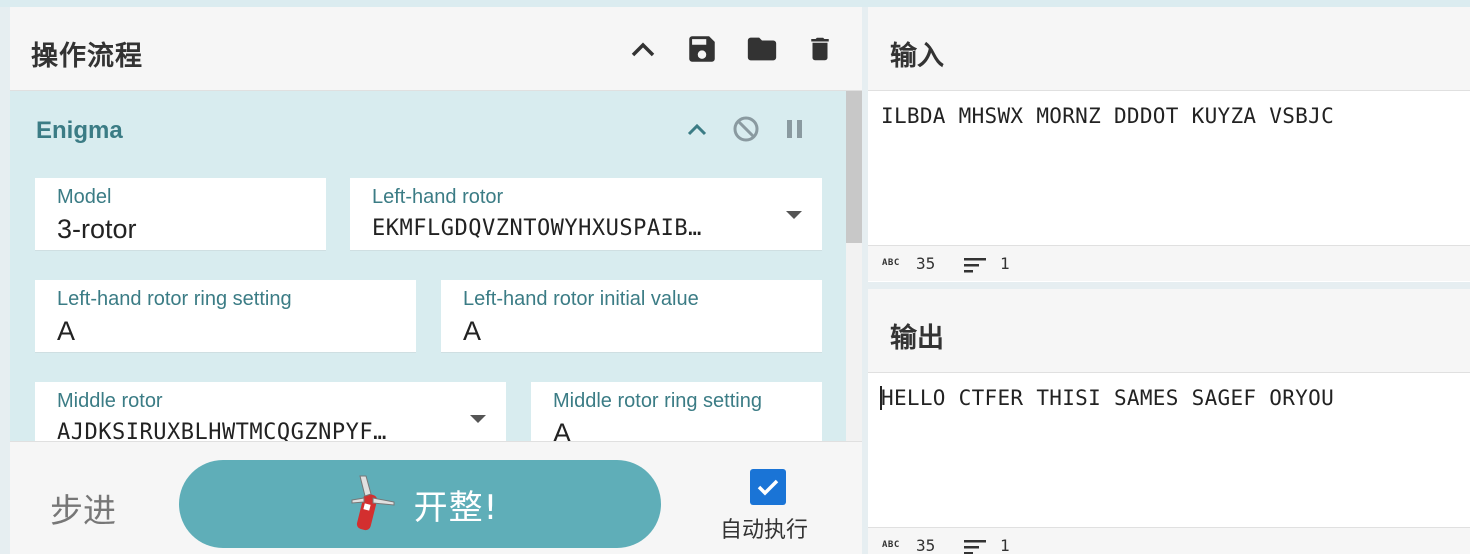  I want to click on output-title: 输出, so click(917, 338).